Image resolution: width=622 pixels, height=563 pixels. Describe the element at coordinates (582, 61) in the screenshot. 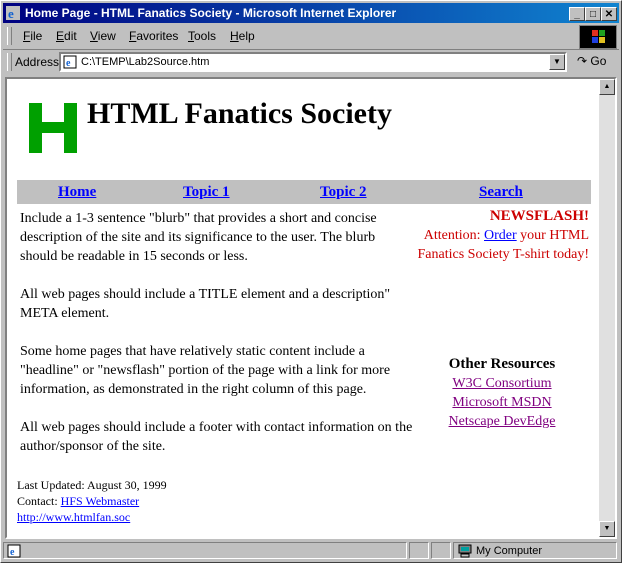

I see `go-arrow-icon: ↷` at that location.